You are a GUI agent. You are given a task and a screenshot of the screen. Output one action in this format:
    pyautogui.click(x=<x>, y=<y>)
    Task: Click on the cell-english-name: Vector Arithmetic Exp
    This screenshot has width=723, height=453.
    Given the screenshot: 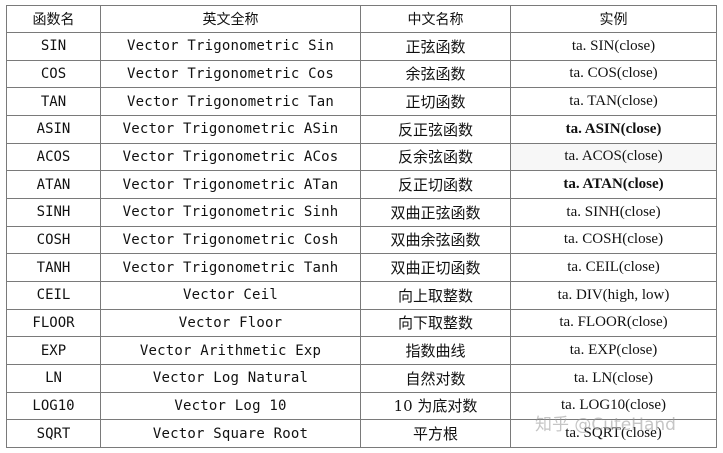 What is the action you would take?
    pyautogui.click(x=230, y=350)
    